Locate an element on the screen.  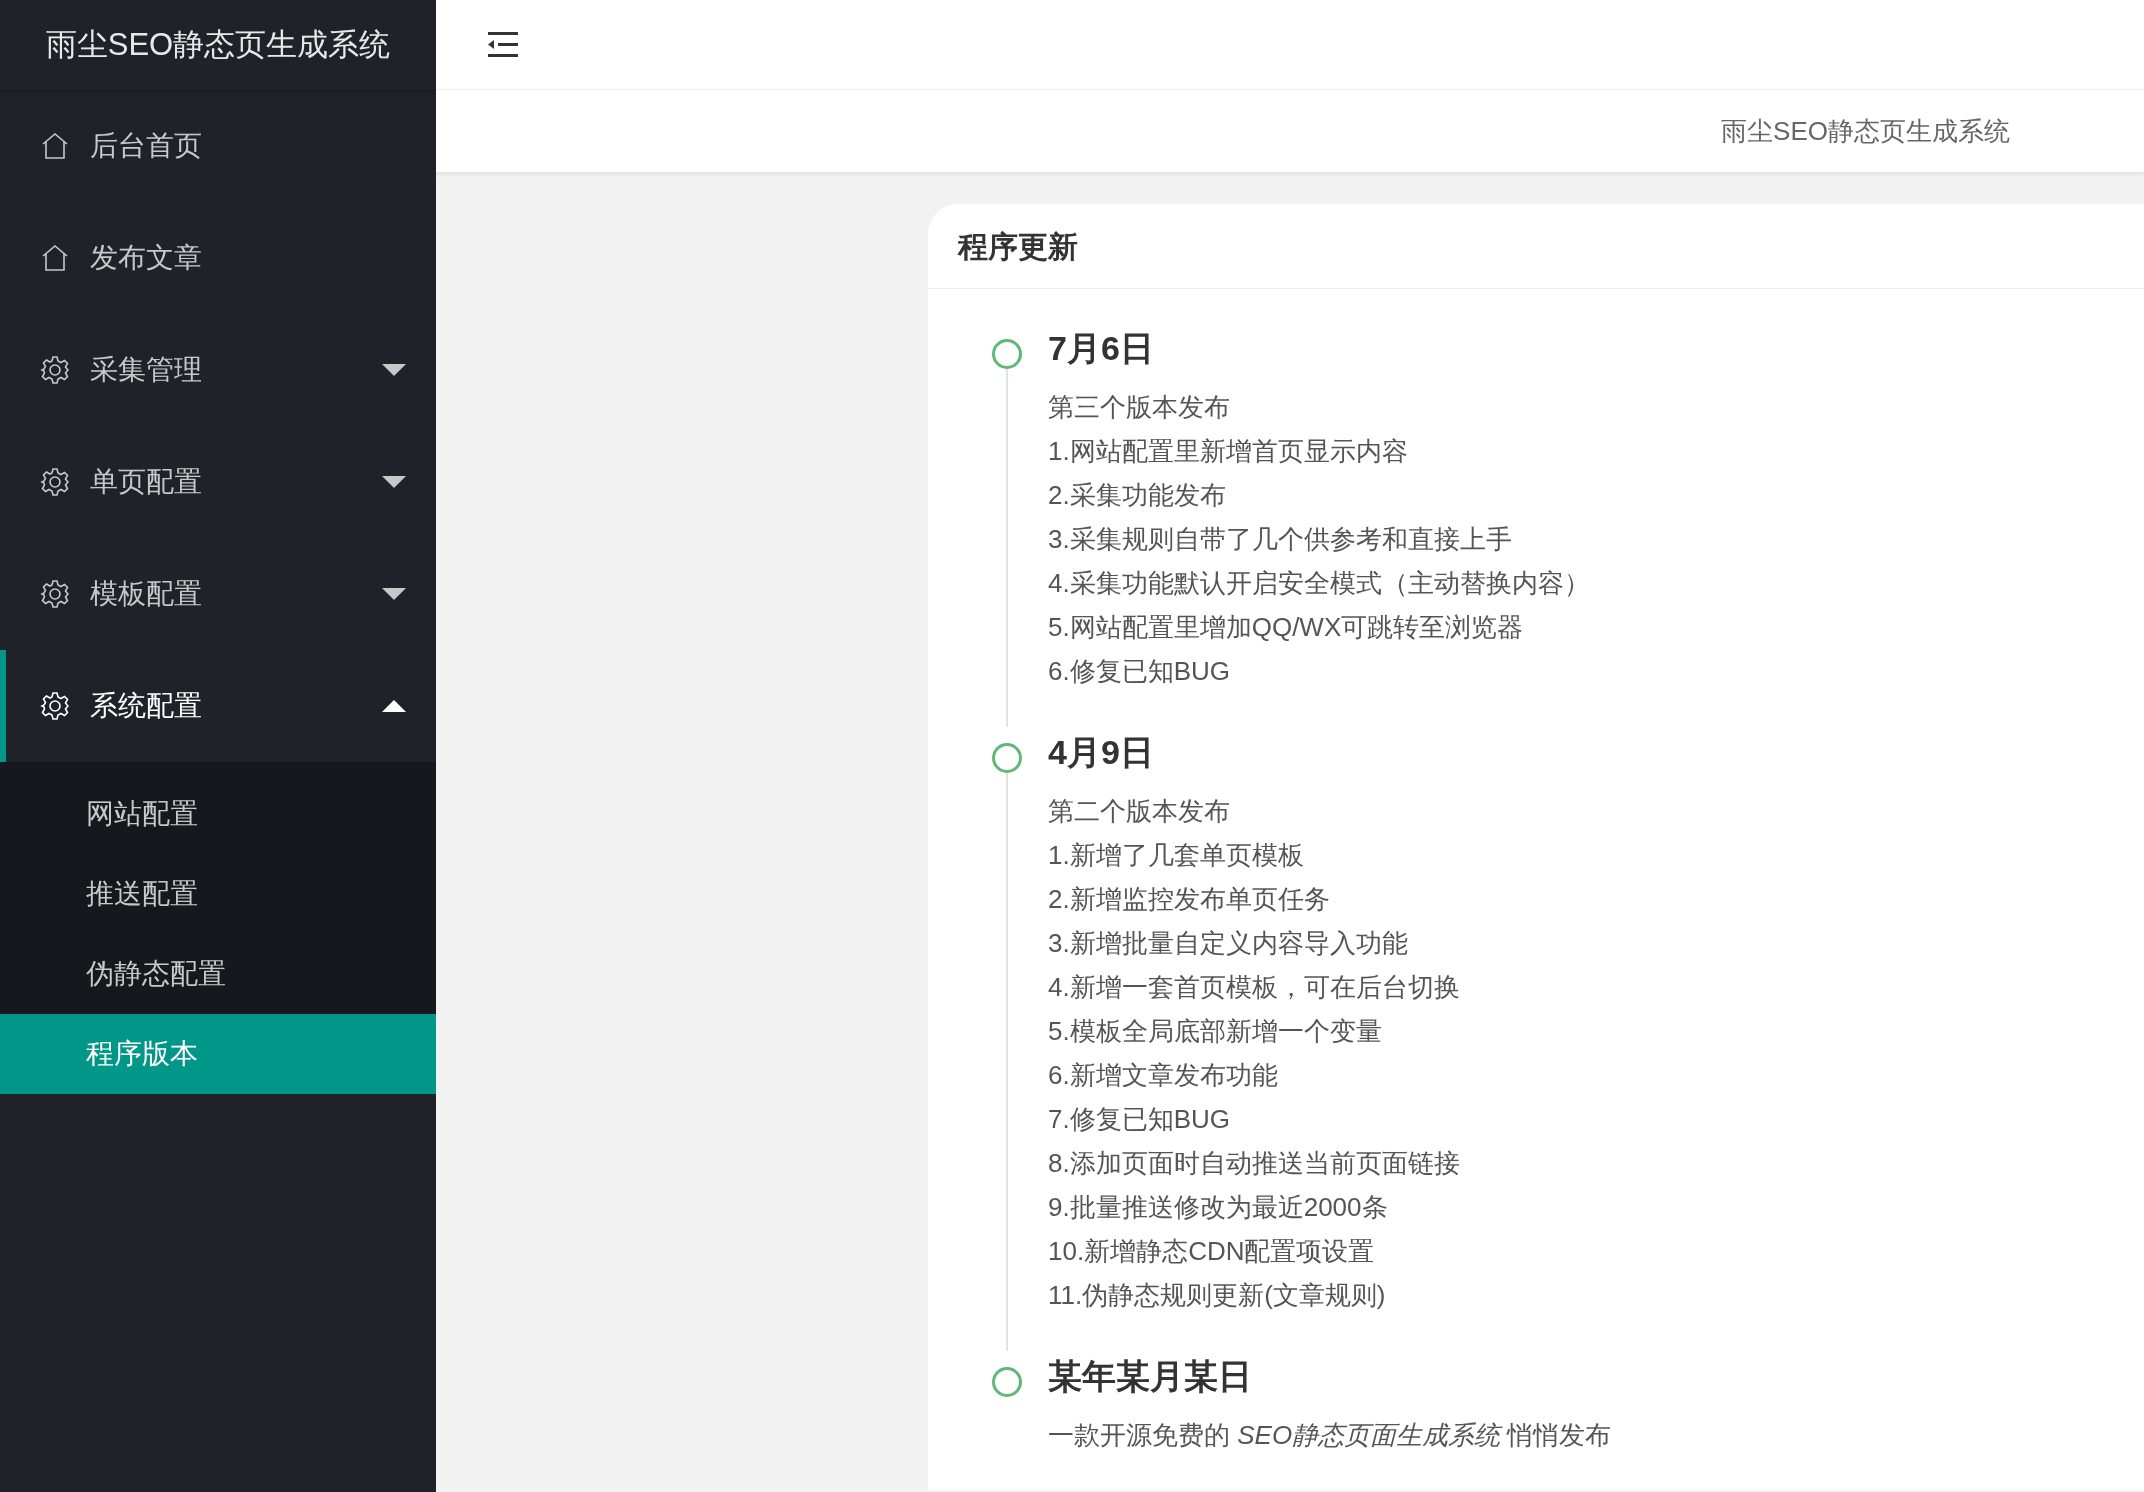
logo-title: 雨尘SEO静态页生成系统 is located at coordinates (218, 45).